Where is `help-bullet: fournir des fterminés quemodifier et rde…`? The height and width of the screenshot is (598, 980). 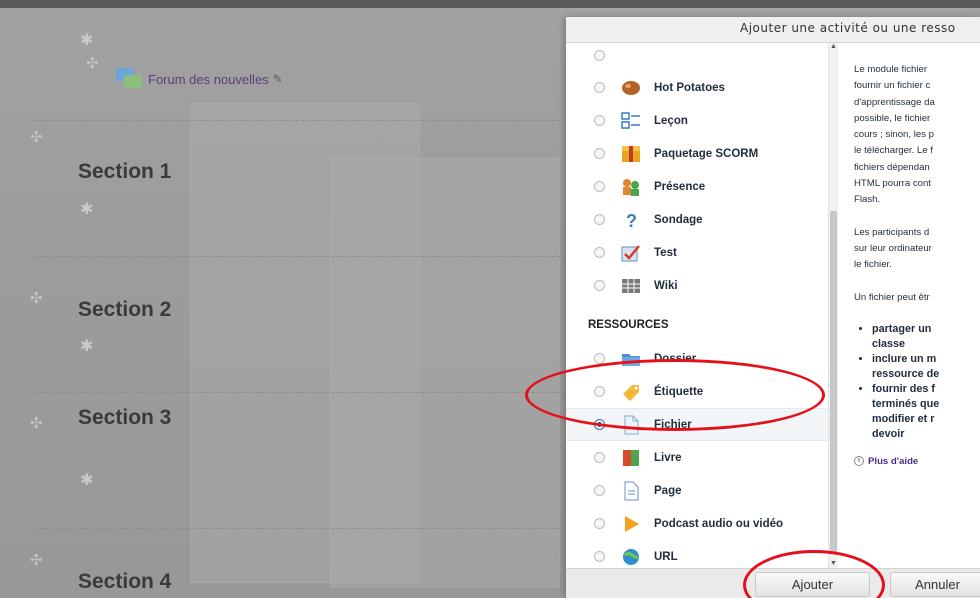
help-bullet: fournir des fterminés quemodifier et rde… is located at coordinates (926, 412).